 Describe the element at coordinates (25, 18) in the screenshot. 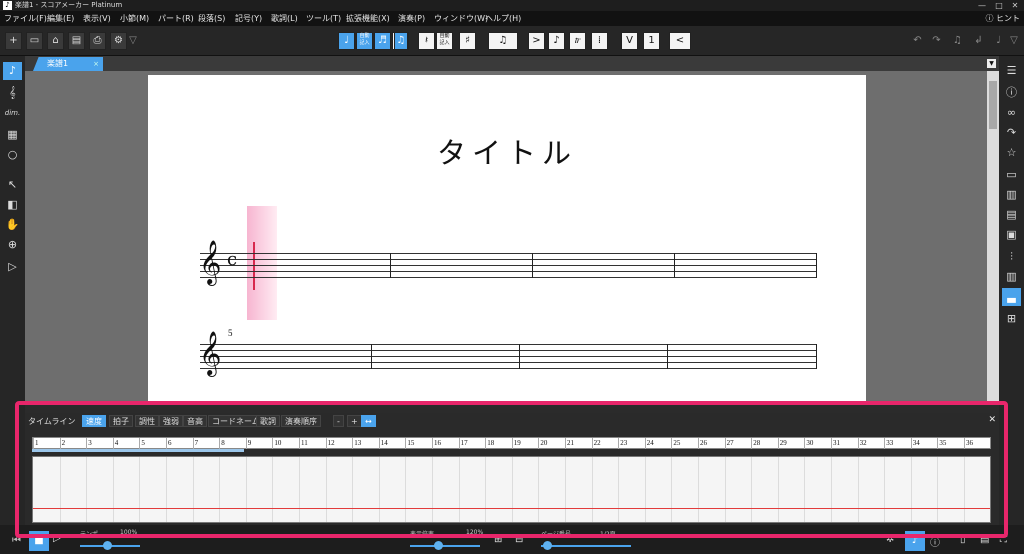

I see `menu-file: ファイル(F)` at that location.